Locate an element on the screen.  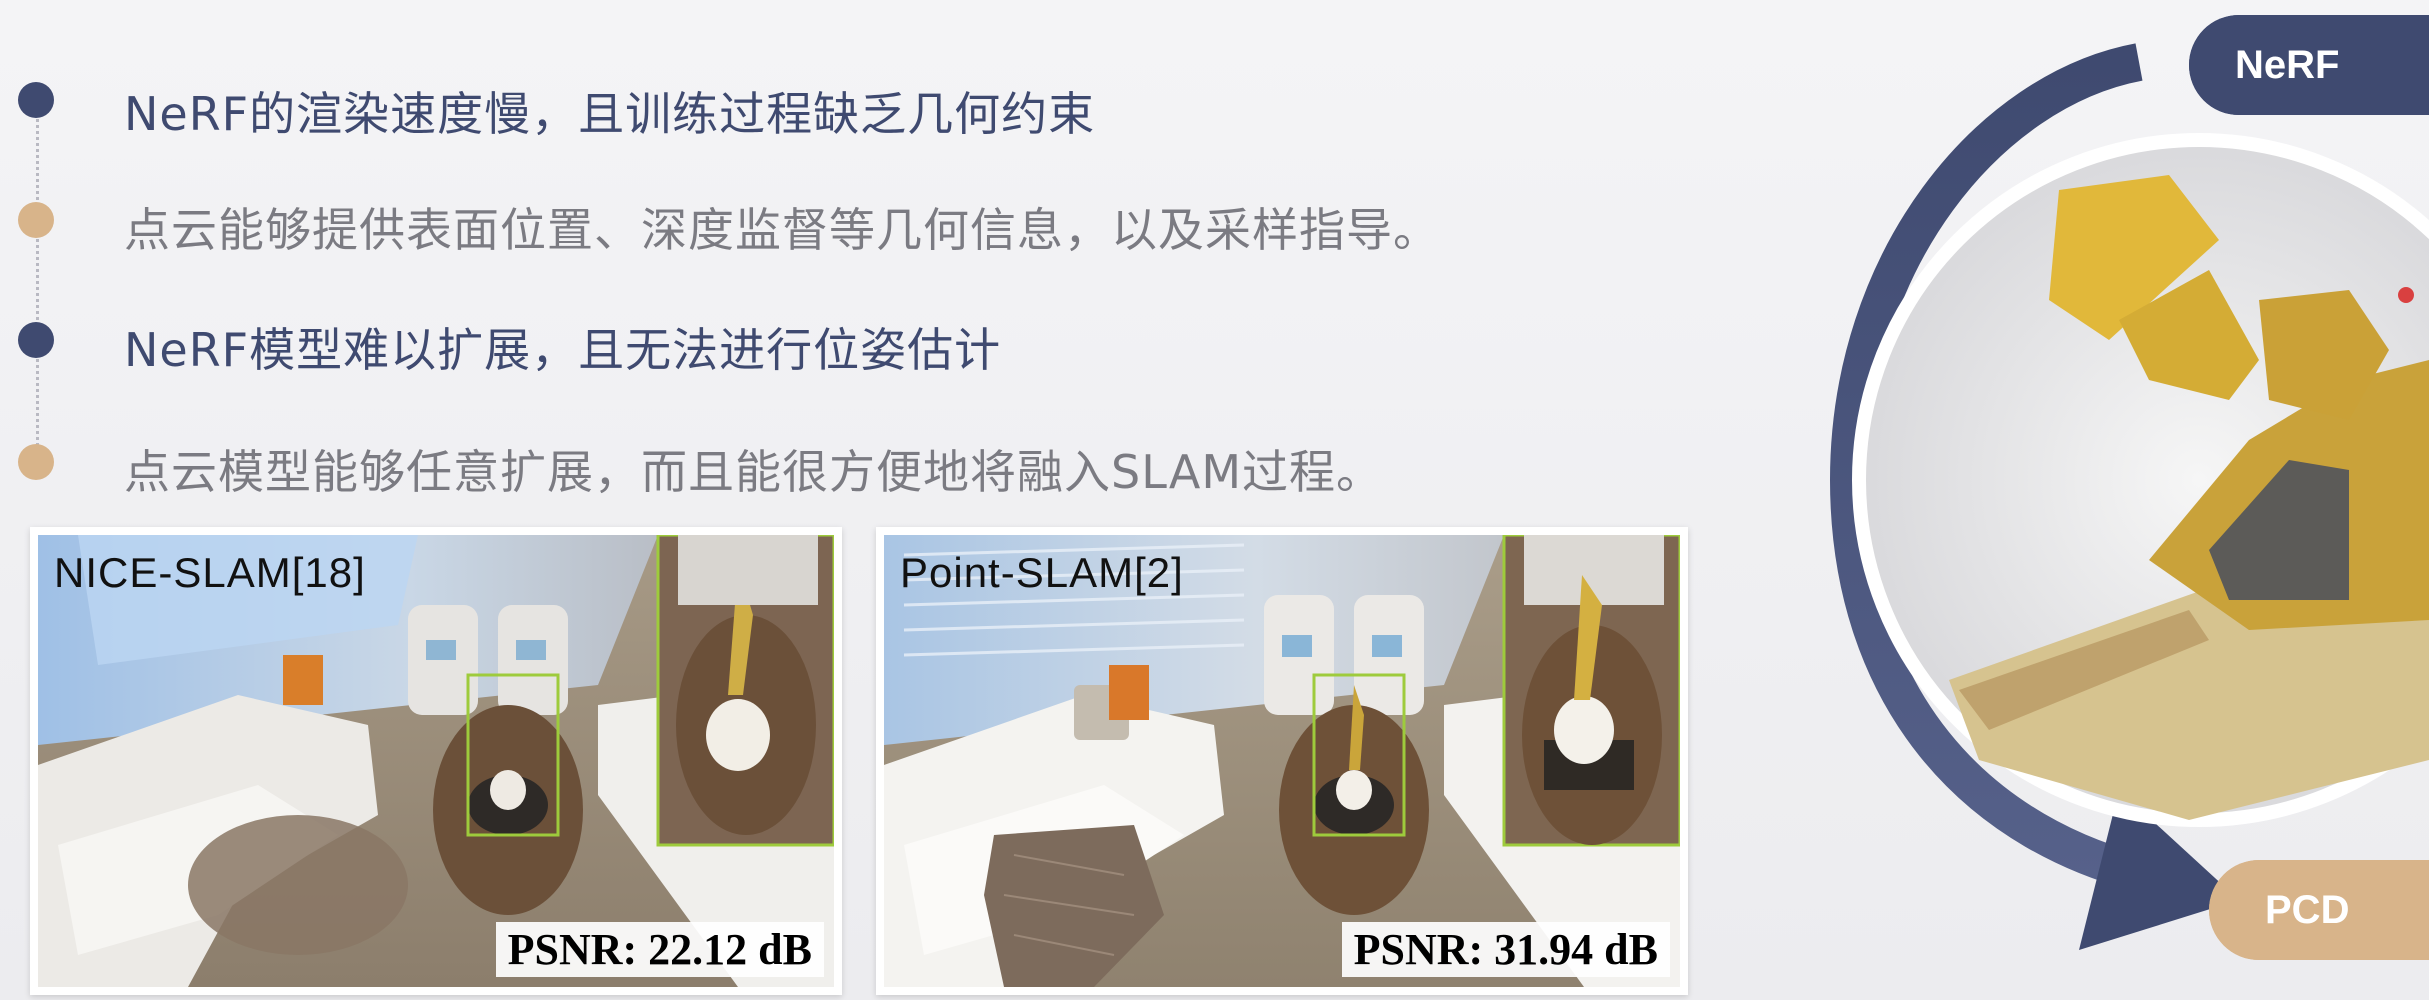
bullet-text: NeRF的渲染速度慢，且训练过程缺乏几何约束 is located at coordinates (610, 114).